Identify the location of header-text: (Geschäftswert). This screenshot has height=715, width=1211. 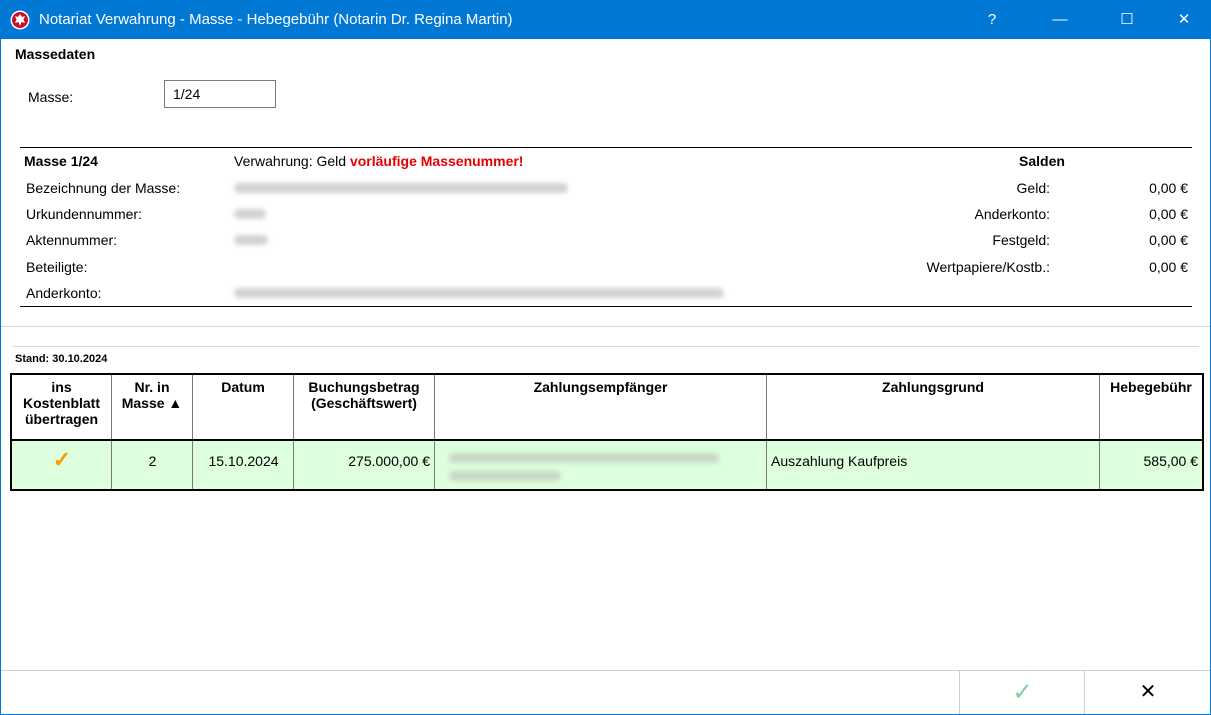
(364, 403).